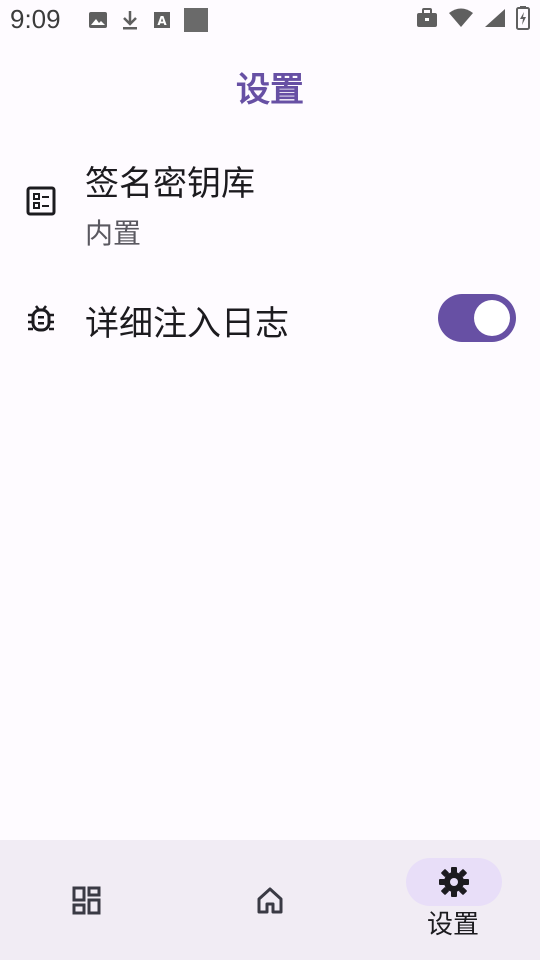 This screenshot has height=960, width=540. I want to click on square-icon, so click(196, 22).